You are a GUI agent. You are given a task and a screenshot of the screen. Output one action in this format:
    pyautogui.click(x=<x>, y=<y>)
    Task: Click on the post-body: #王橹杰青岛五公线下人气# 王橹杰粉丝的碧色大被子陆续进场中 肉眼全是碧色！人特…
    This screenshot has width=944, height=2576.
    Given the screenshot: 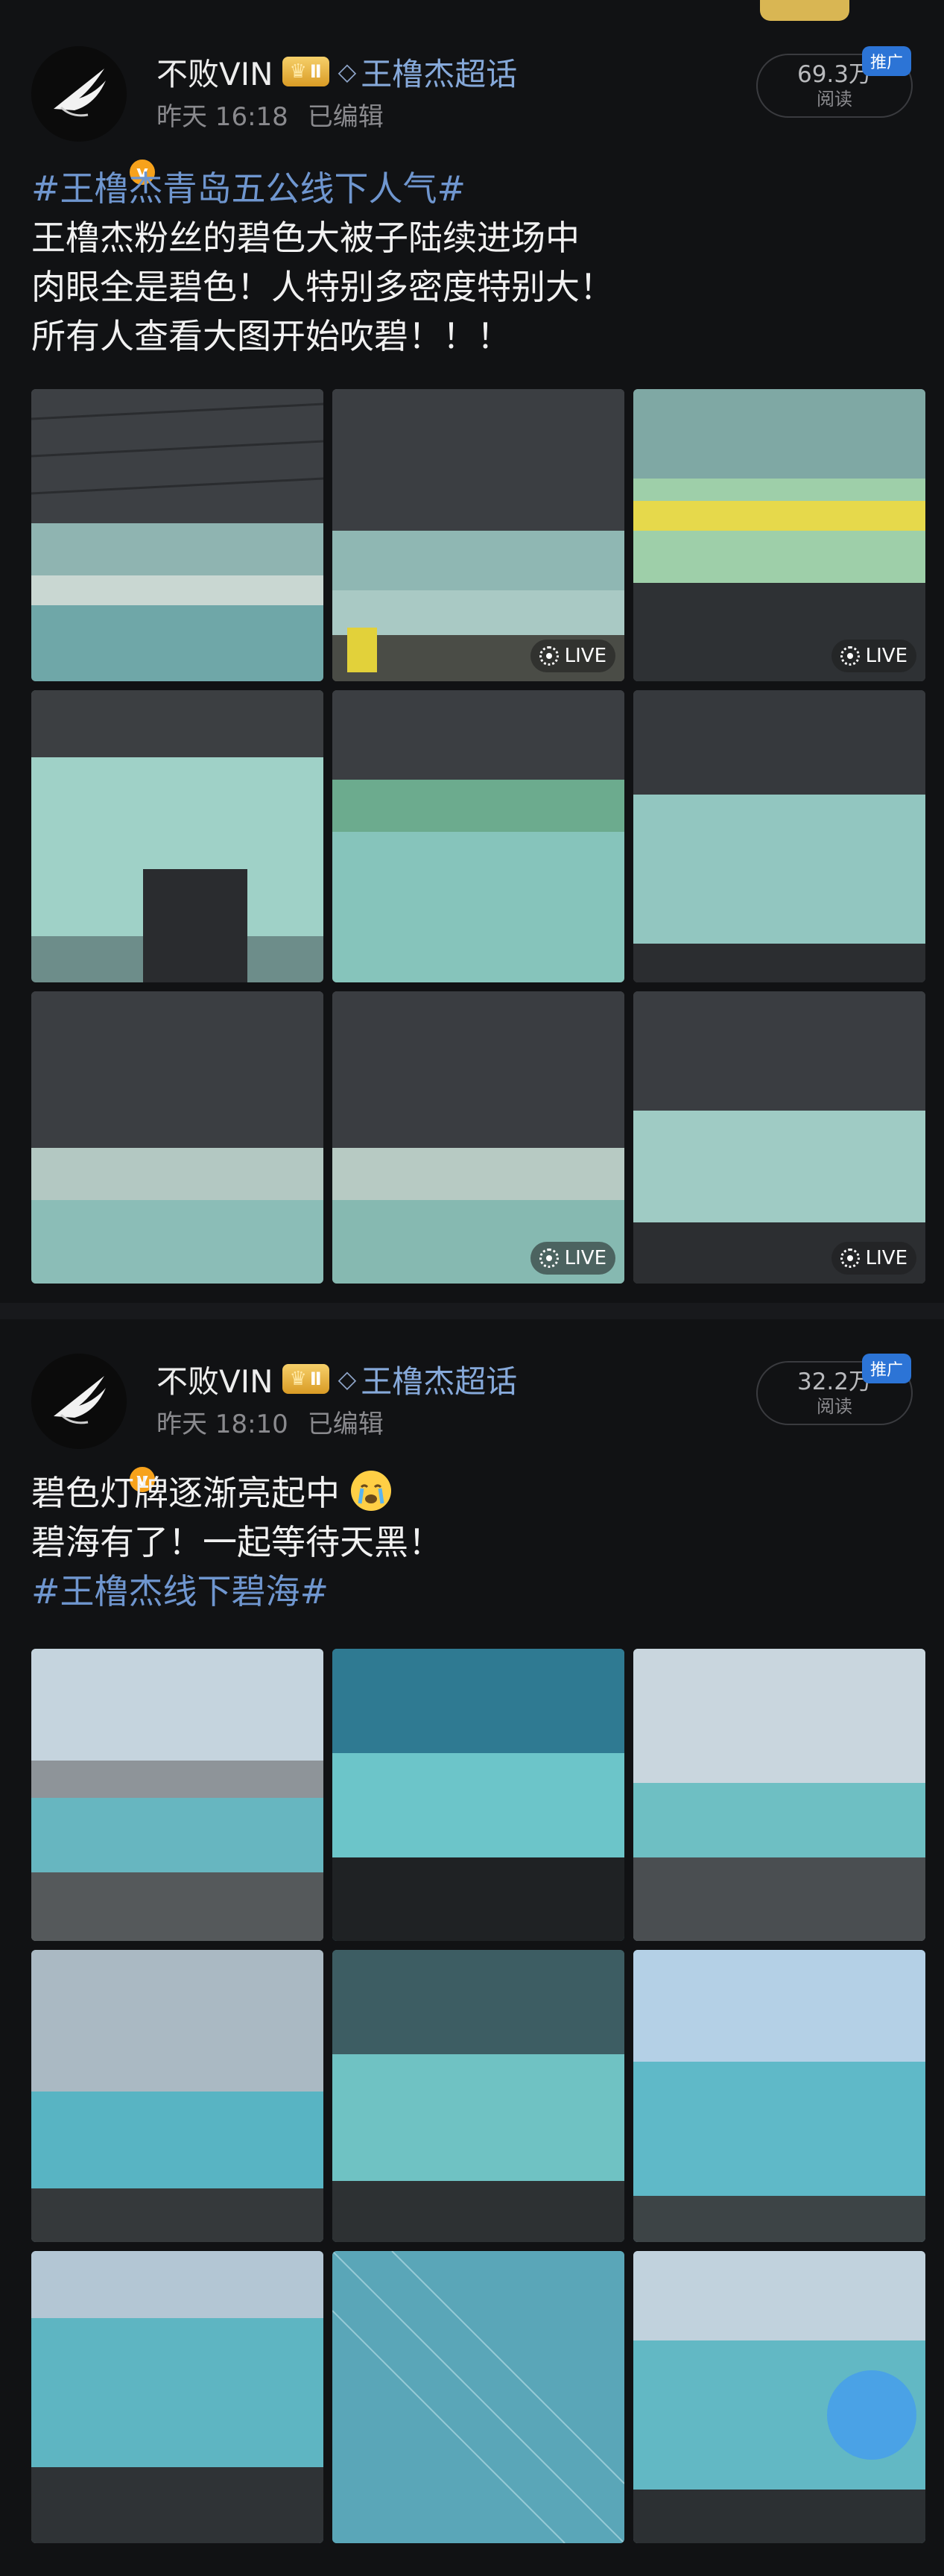 What is the action you would take?
    pyautogui.click(x=472, y=262)
    